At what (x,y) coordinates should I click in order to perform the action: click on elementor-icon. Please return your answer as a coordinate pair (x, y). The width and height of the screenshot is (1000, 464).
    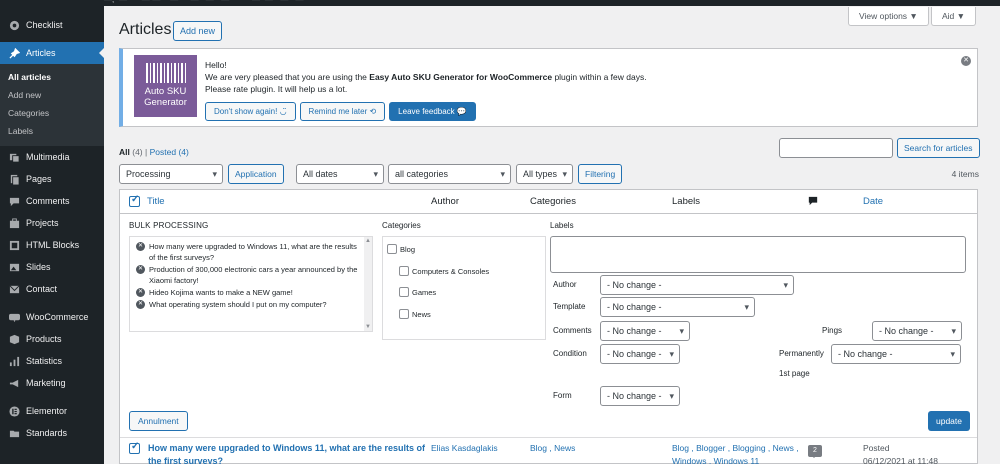
    Looking at the image, I should click on (14, 411).